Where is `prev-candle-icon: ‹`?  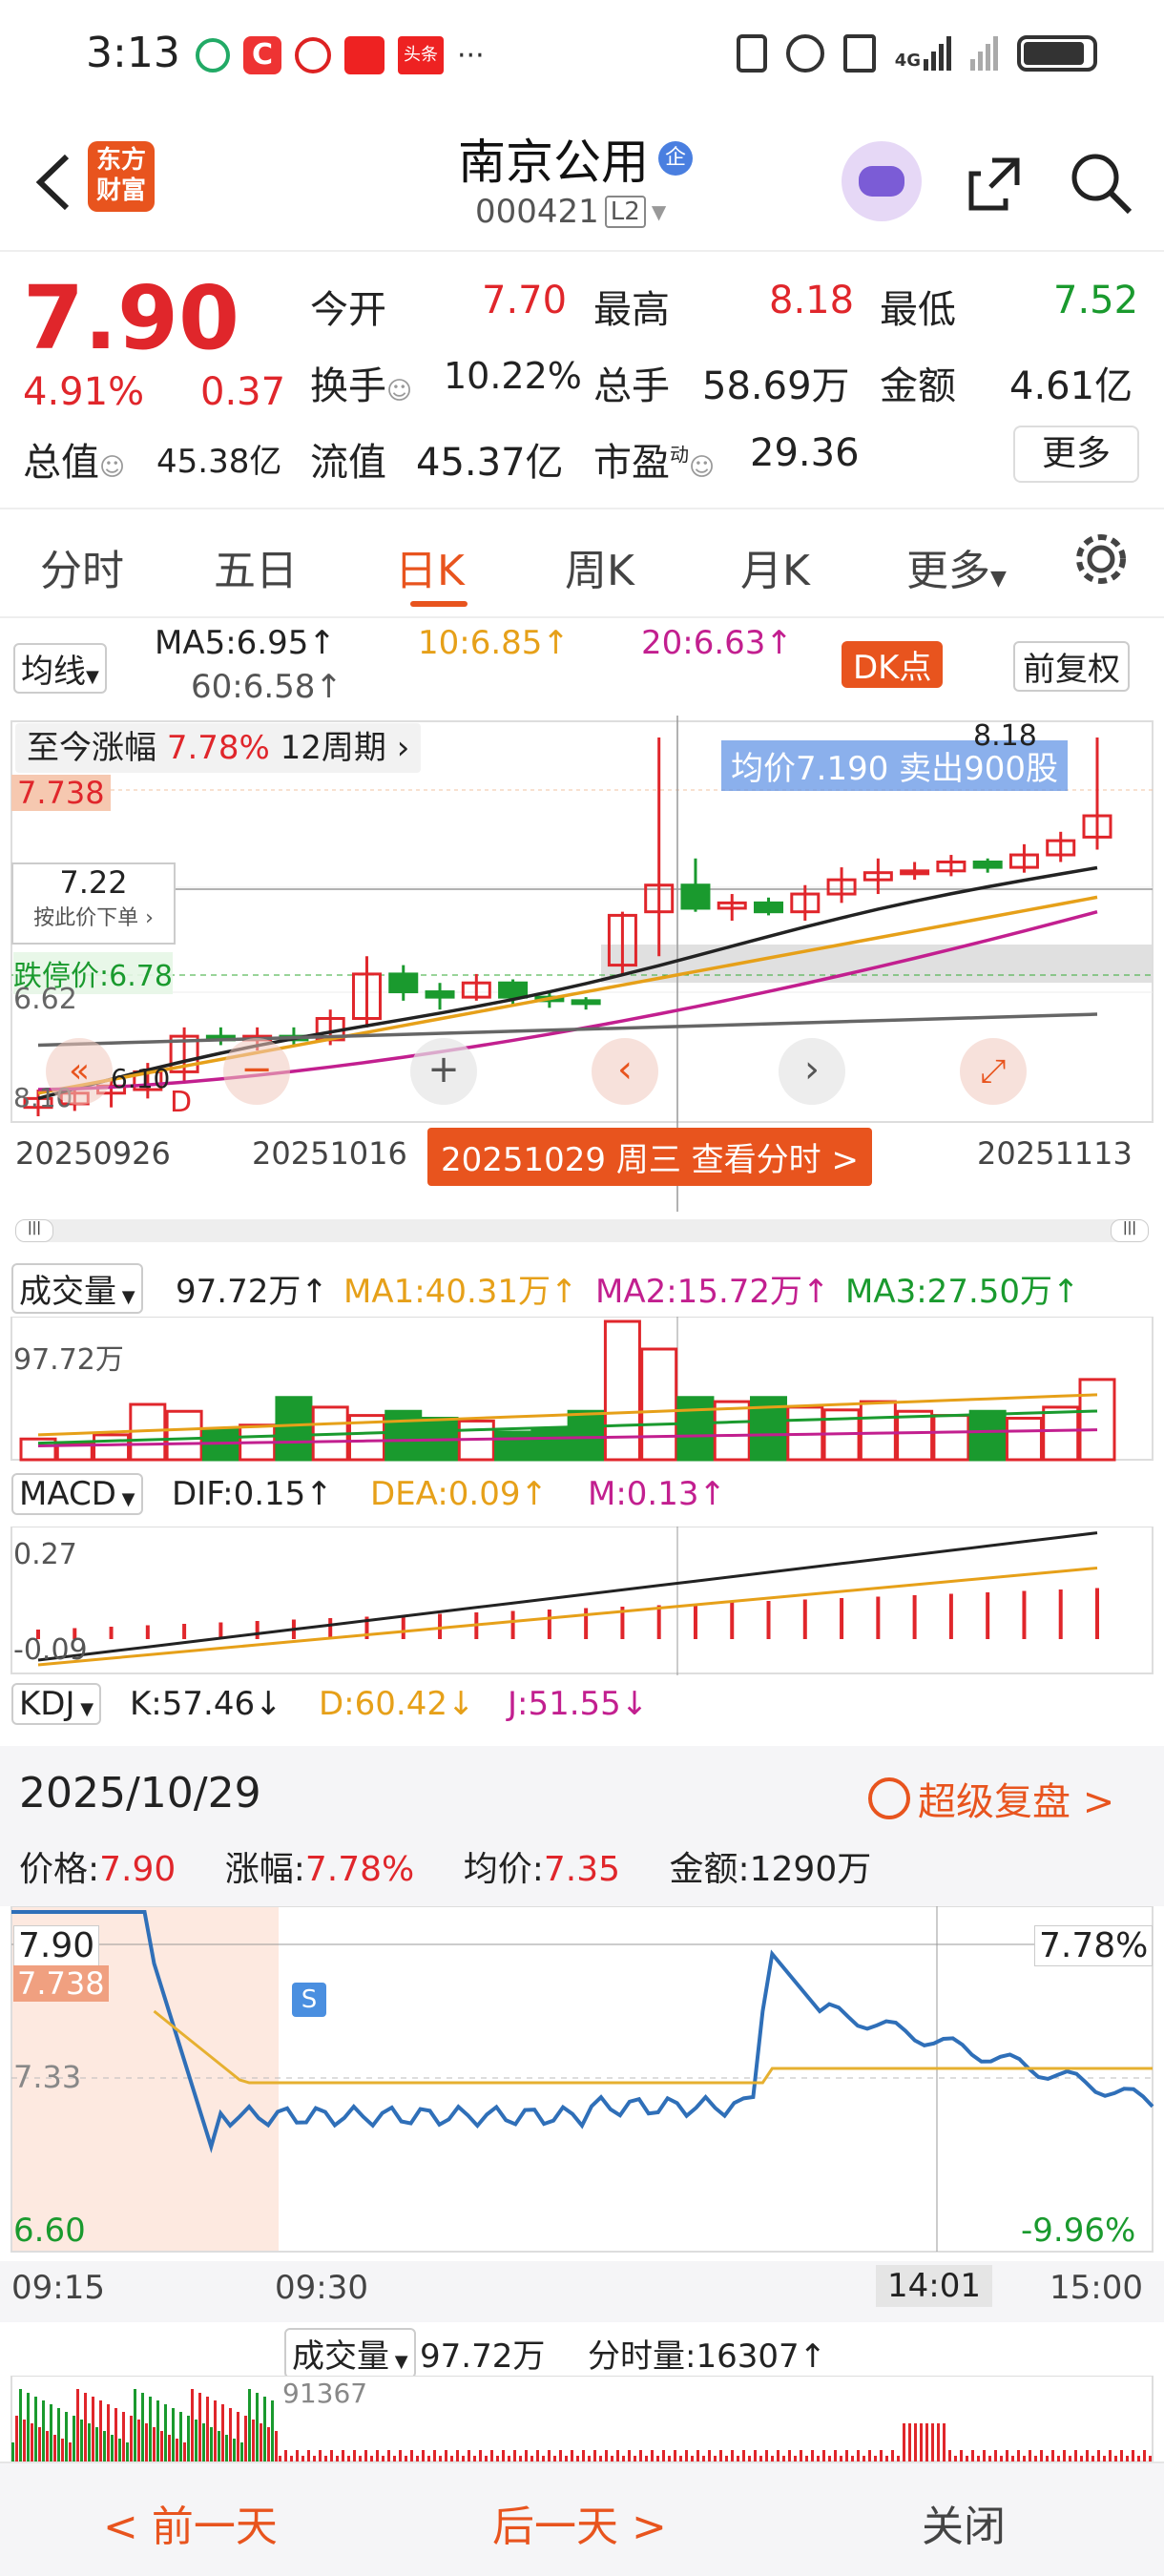 prev-candle-icon: ‹ is located at coordinates (625, 1071).